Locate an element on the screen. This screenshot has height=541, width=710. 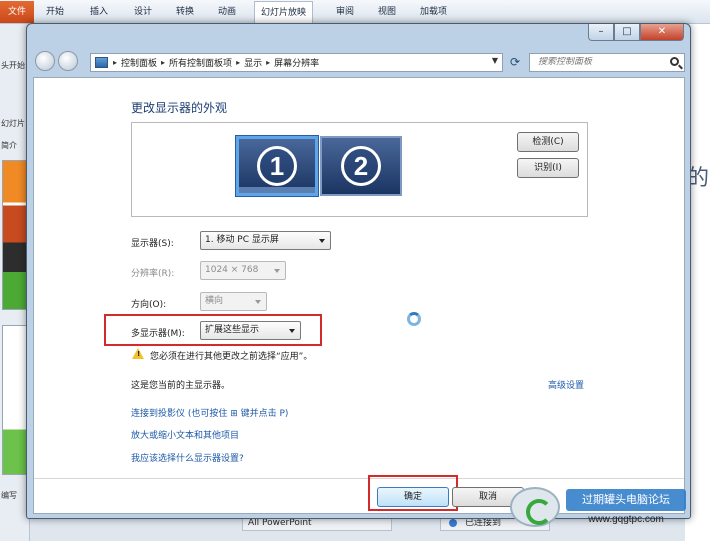
primary-display-note: 这是您当前的主显示器。 is located at coordinates (181, 386).